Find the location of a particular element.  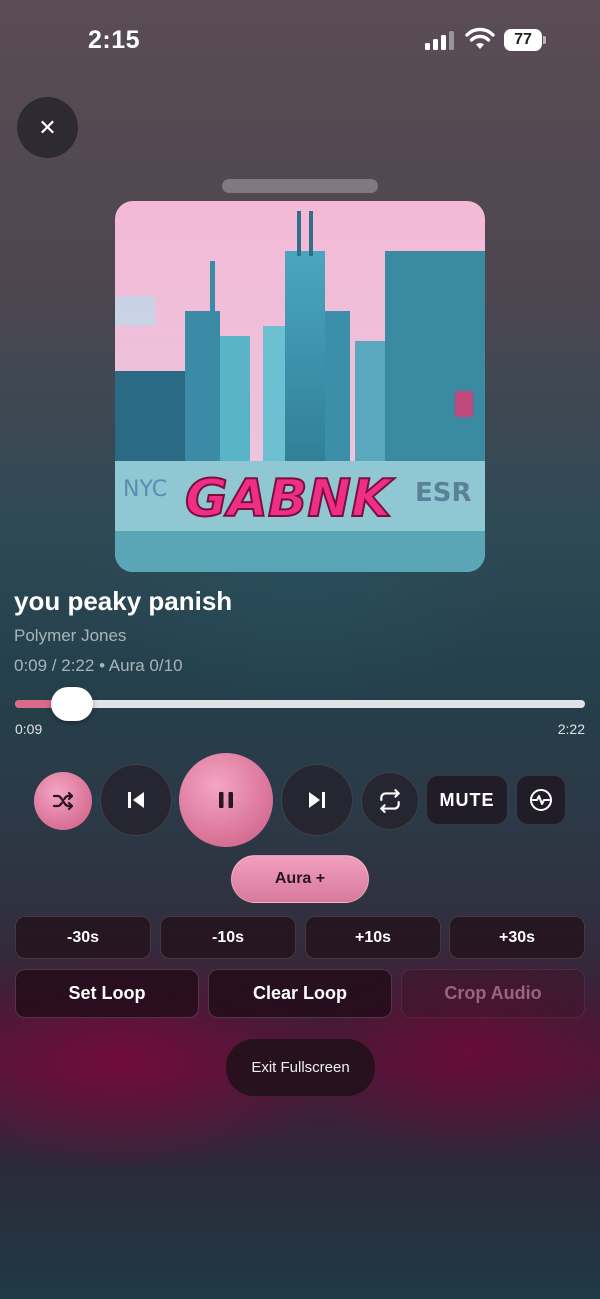

exit-fullscreen-button: Exit Fullscreen is located at coordinates (300, 1067).